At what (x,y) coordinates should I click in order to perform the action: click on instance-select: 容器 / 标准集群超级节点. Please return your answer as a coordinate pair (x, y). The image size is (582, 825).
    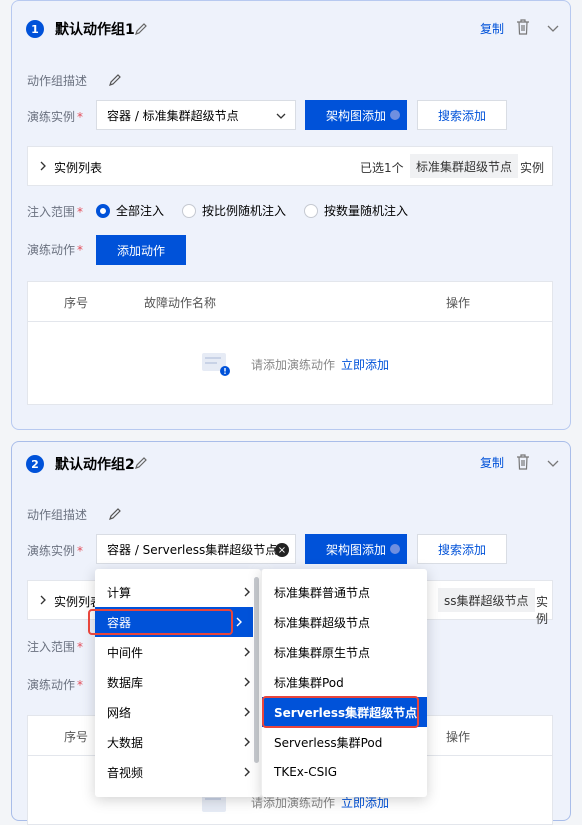
    Looking at the image, I should click on (196, 115).